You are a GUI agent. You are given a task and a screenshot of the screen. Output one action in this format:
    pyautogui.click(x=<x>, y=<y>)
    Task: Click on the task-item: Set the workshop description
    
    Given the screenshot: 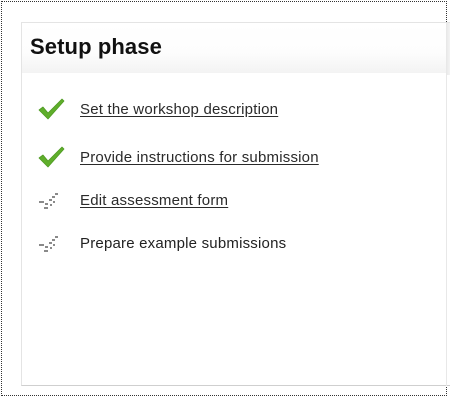 What is the action you would take?
    pyautogui.click(x=157, y=109)
    